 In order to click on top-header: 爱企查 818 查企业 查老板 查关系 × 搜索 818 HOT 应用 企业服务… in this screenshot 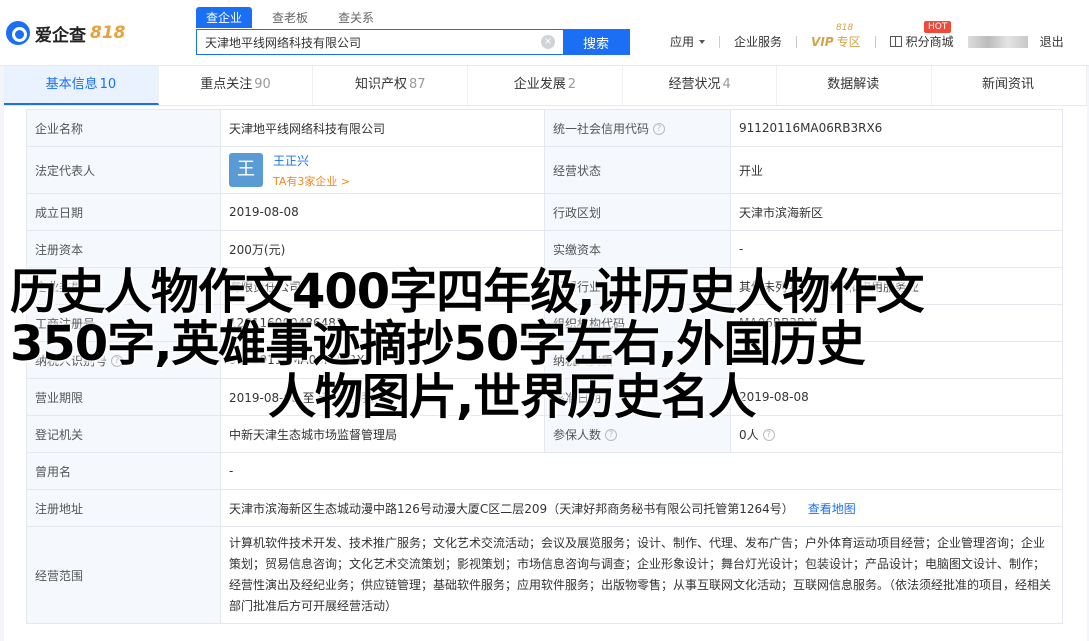, I will do `click(544, 33)`.